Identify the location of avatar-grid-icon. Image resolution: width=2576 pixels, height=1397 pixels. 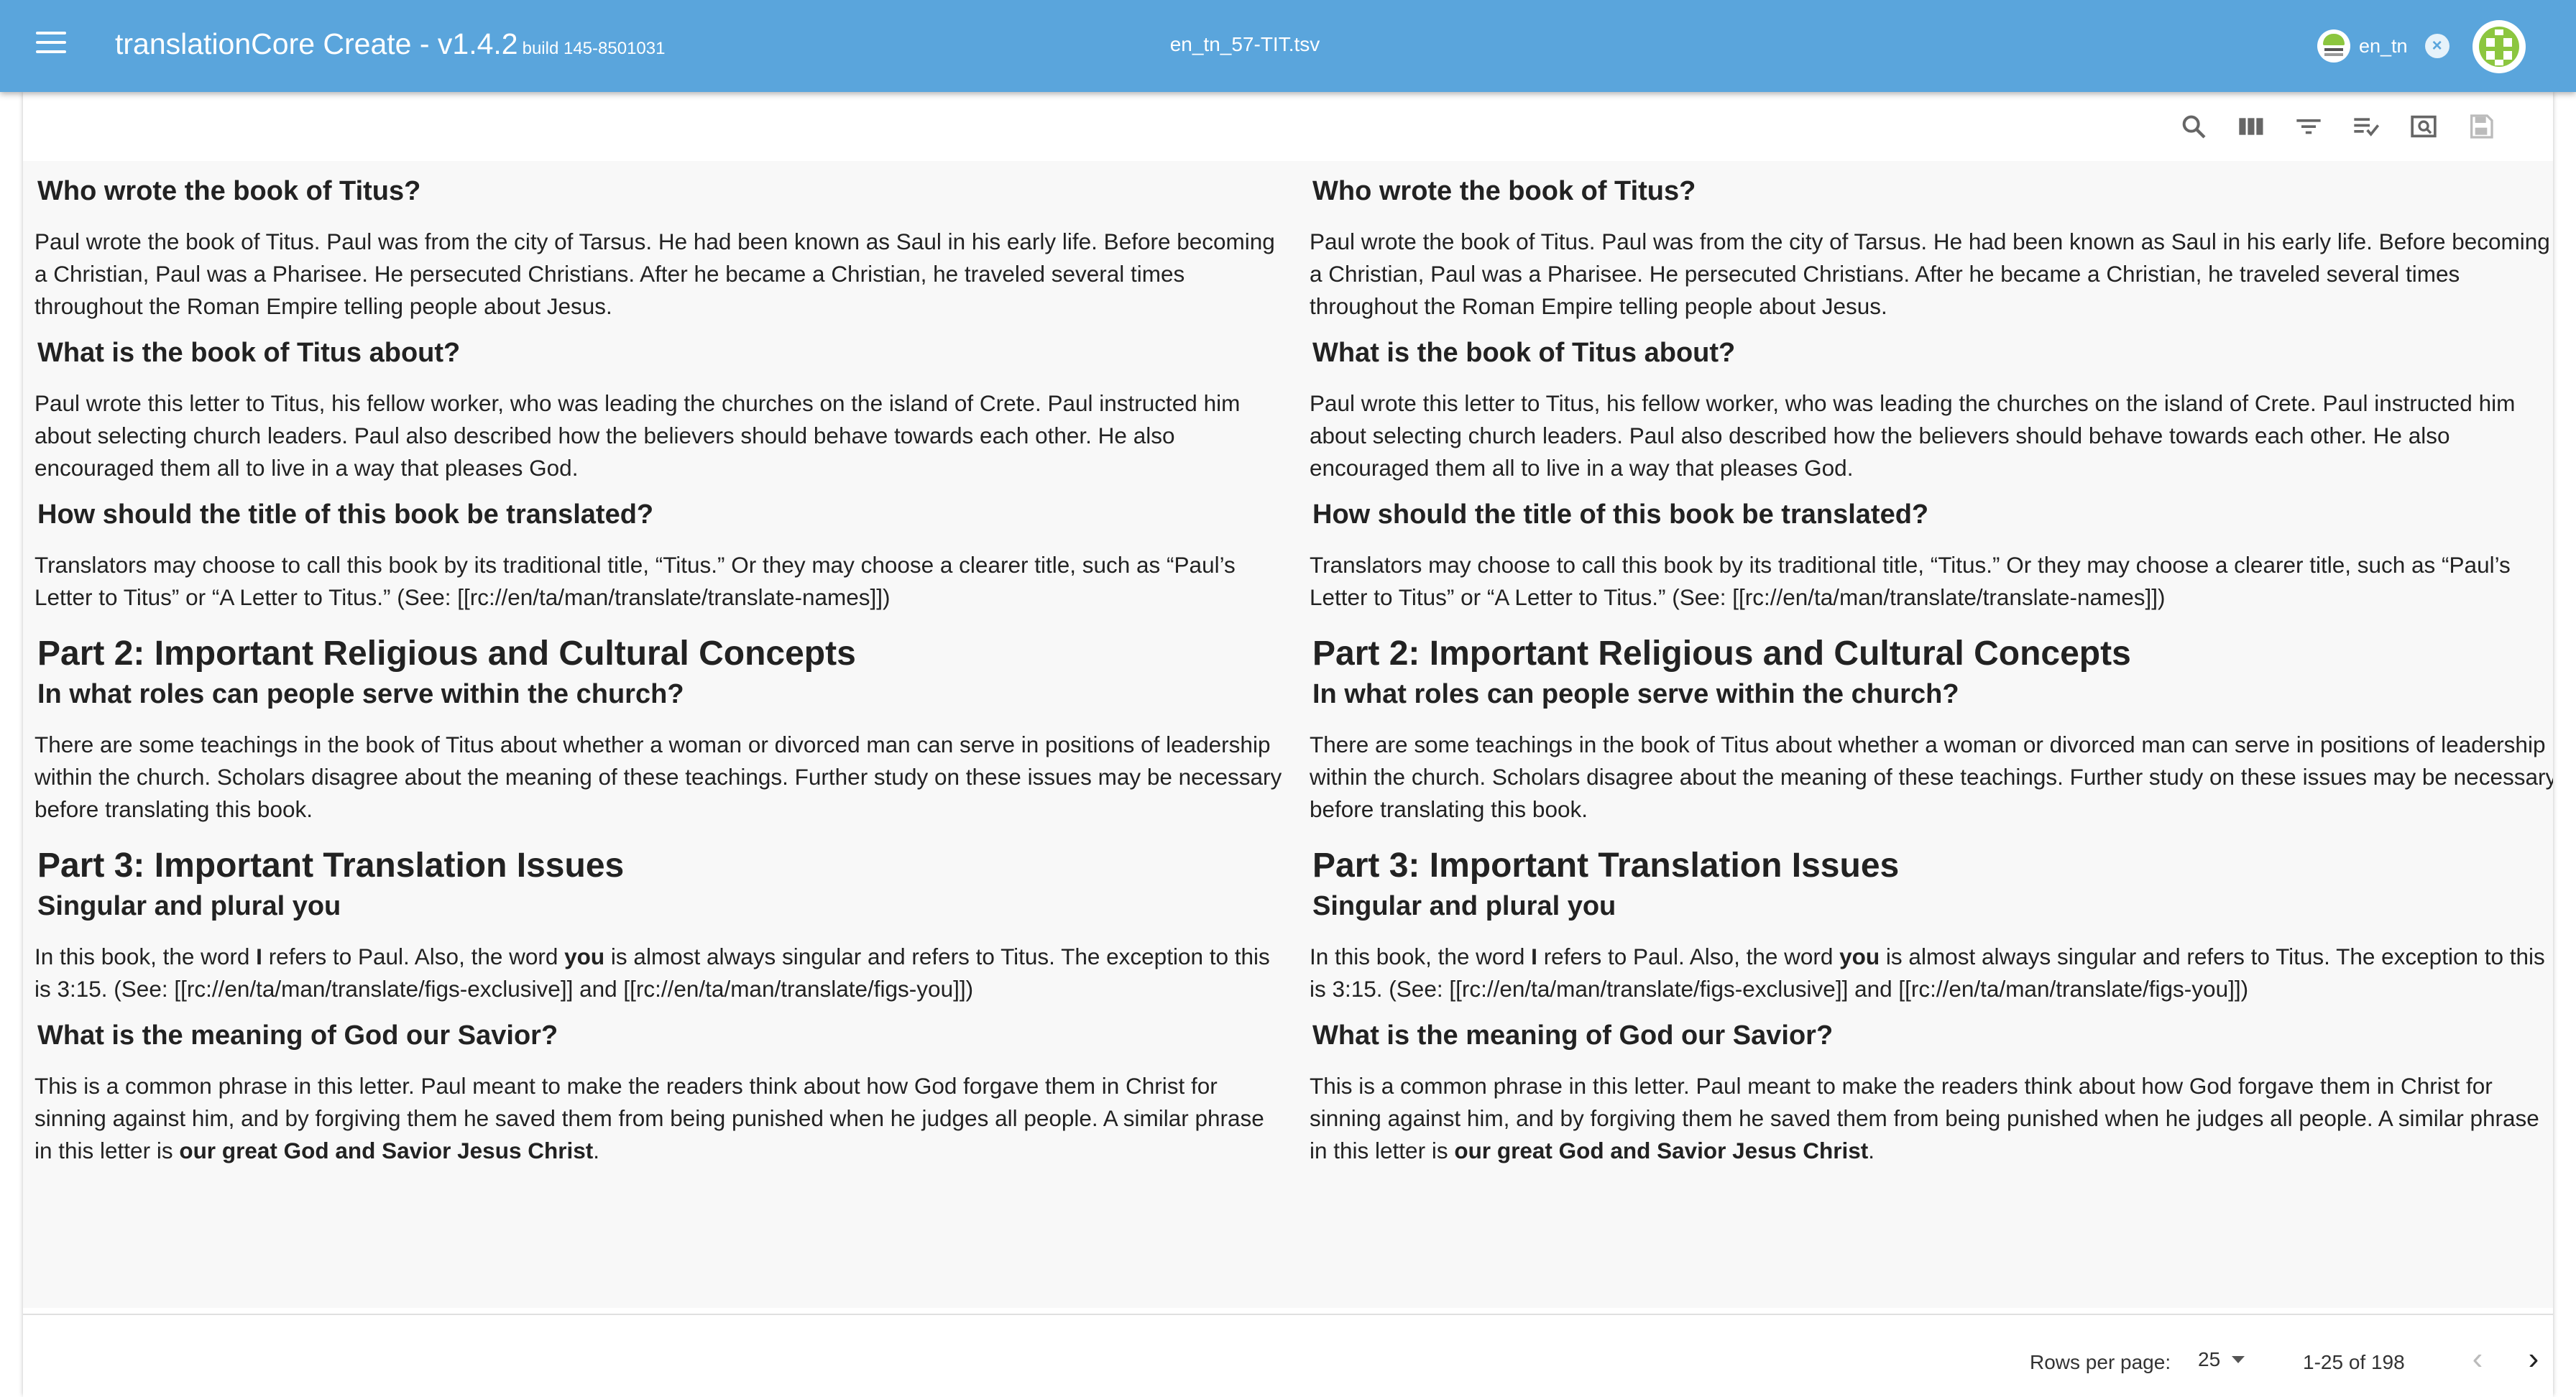
(2499, 47).